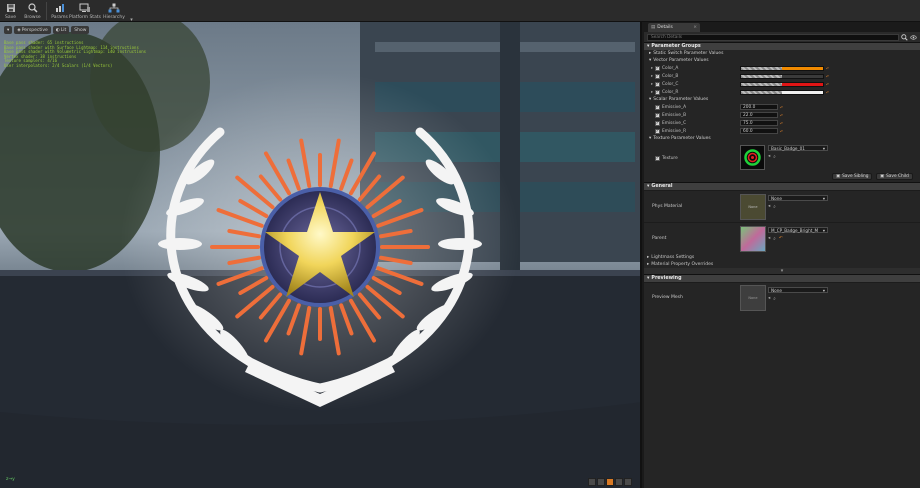 The width and height of the screenshot is (920, 488). I want to click on scalar-value-input: 60.0, so click(759, 131).